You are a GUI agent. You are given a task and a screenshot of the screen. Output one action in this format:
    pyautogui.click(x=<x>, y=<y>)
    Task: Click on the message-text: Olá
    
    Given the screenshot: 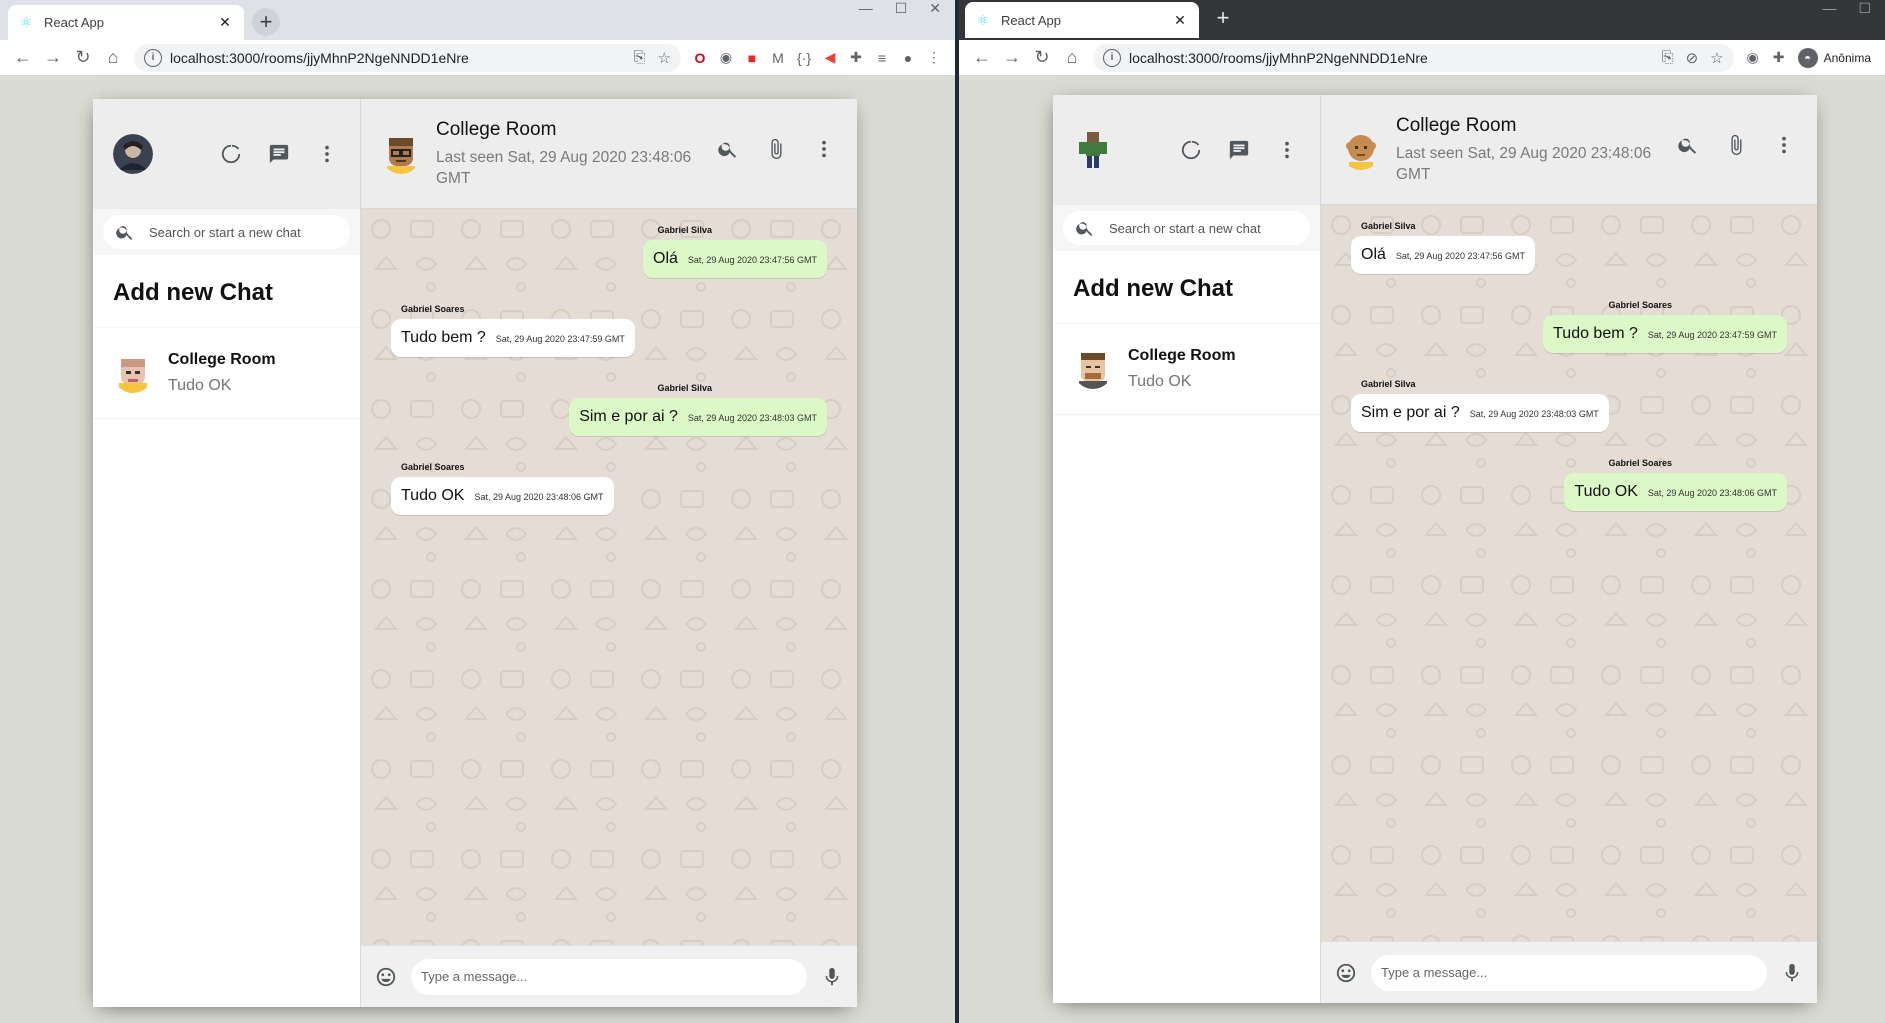 What is the action you would take?
    pyautogui.click(x=665, y=258)
    